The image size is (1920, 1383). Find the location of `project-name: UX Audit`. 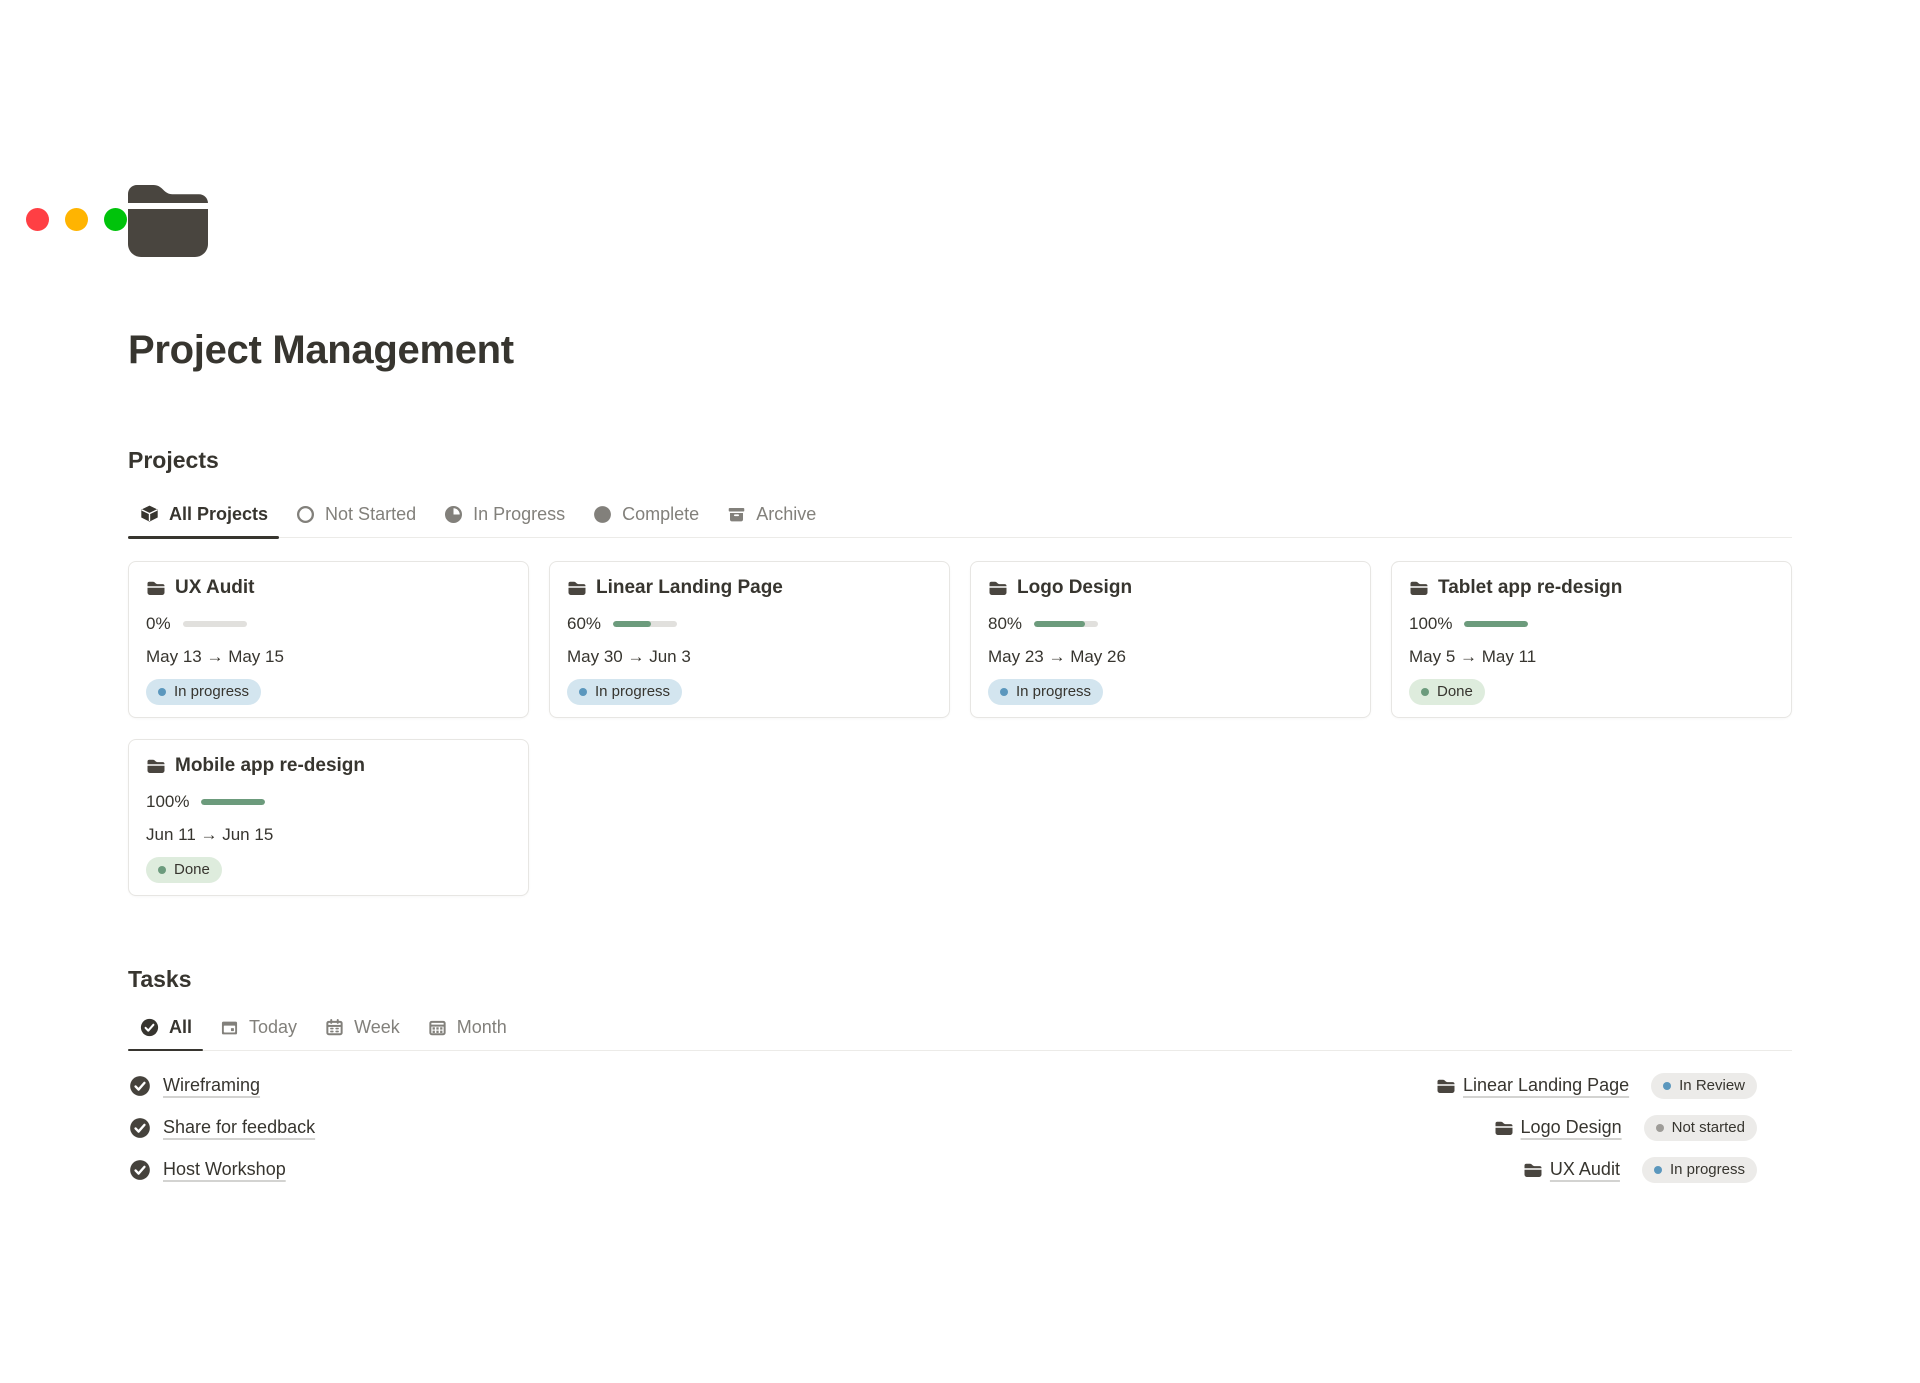

project-name: UX Audit is located at coordinates (215, 588).